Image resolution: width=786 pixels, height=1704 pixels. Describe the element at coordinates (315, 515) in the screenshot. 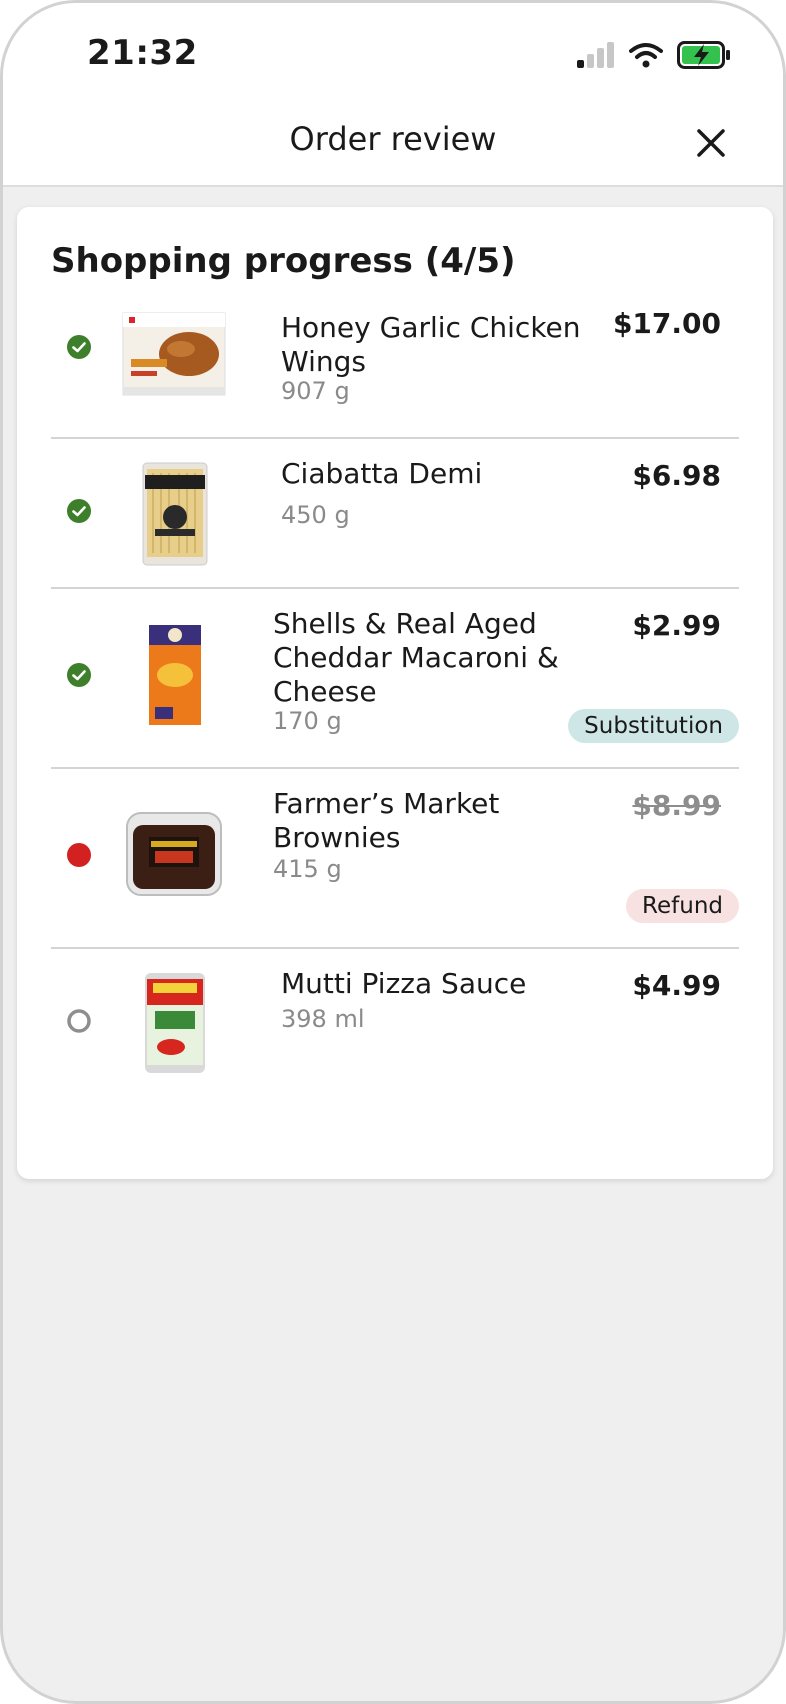

I see `item-quantity: 450 g` at that location.